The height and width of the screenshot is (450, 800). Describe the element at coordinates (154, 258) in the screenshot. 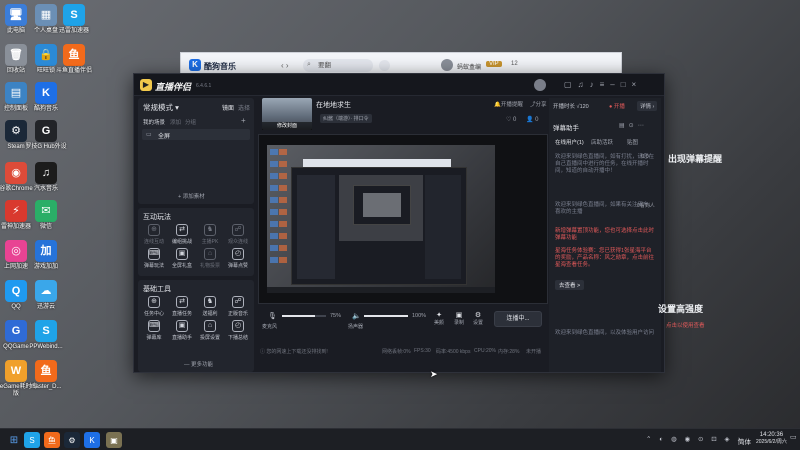

I see `interactive-tool: ⌨ 弹幕玩法` at that location.